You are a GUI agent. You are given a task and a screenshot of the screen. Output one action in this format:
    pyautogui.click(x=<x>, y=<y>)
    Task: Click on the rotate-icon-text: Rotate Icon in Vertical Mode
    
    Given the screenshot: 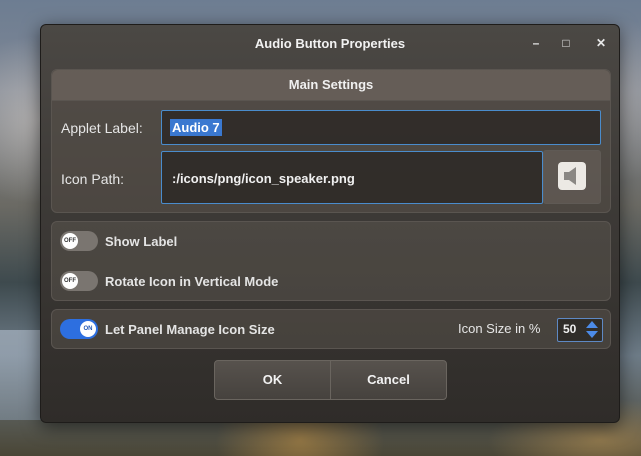 What is the action you would take?
    pyautogui.click(x=192, y=281)
    